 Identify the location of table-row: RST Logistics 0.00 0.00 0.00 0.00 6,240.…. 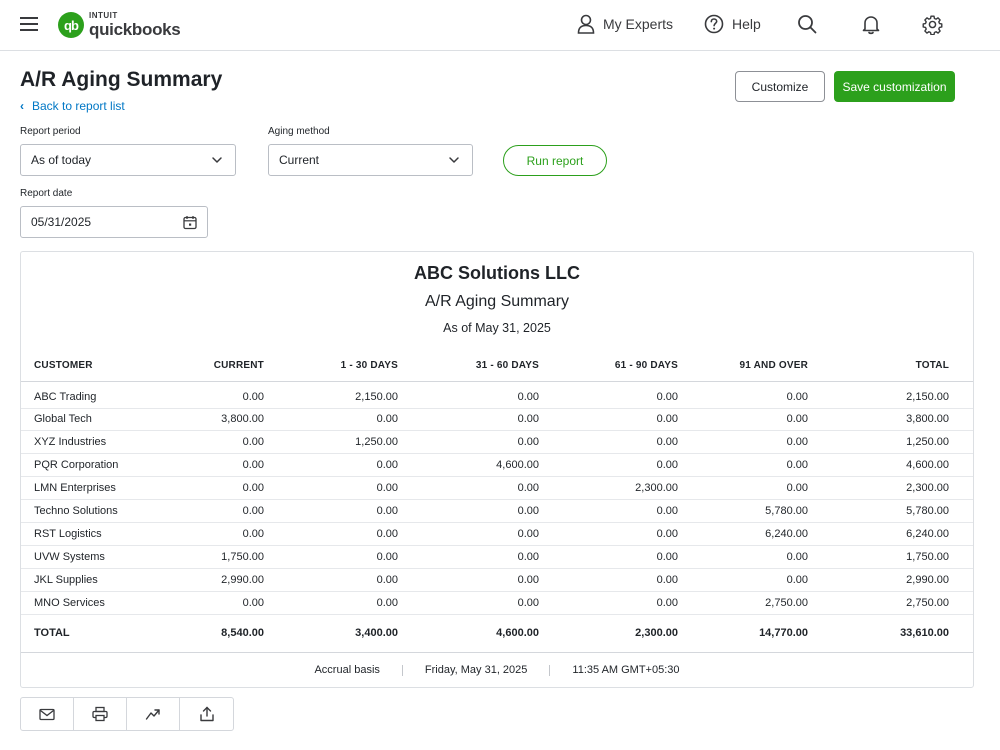
(497, 534).